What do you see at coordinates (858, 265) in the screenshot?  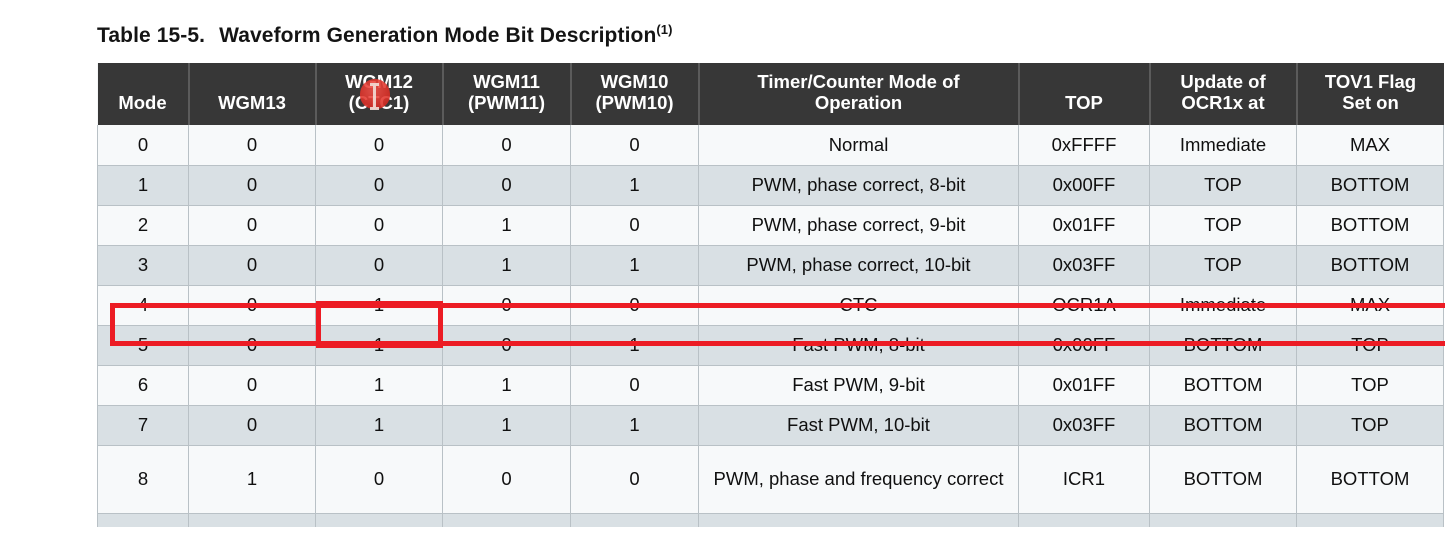 I see `cell-oper: PWM, phase correct, 10-bit` at bounding box center [858, 265].